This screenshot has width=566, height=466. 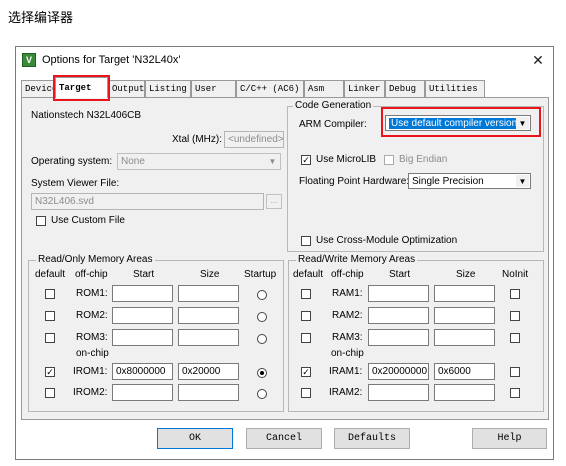 I want to click on irom1-startup-radio, so click(x=262, y=373).